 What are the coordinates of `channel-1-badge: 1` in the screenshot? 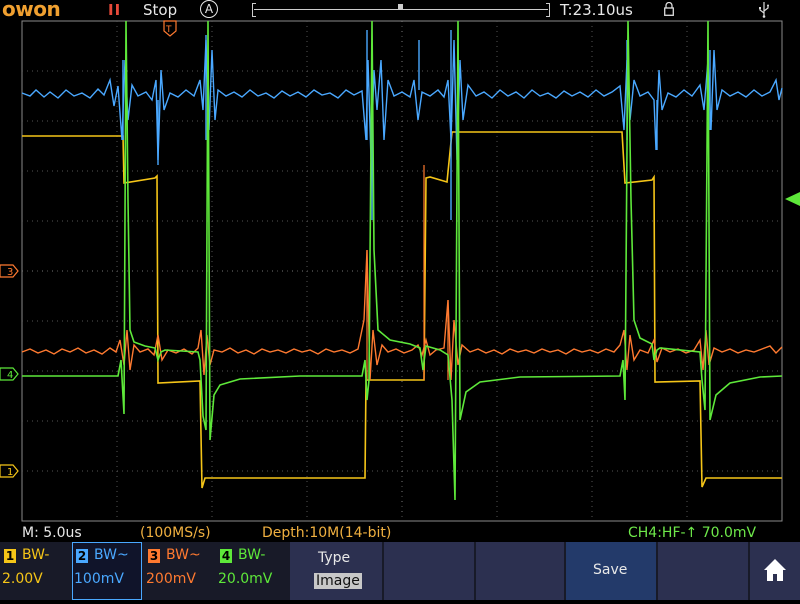 It's located at (10, 556).